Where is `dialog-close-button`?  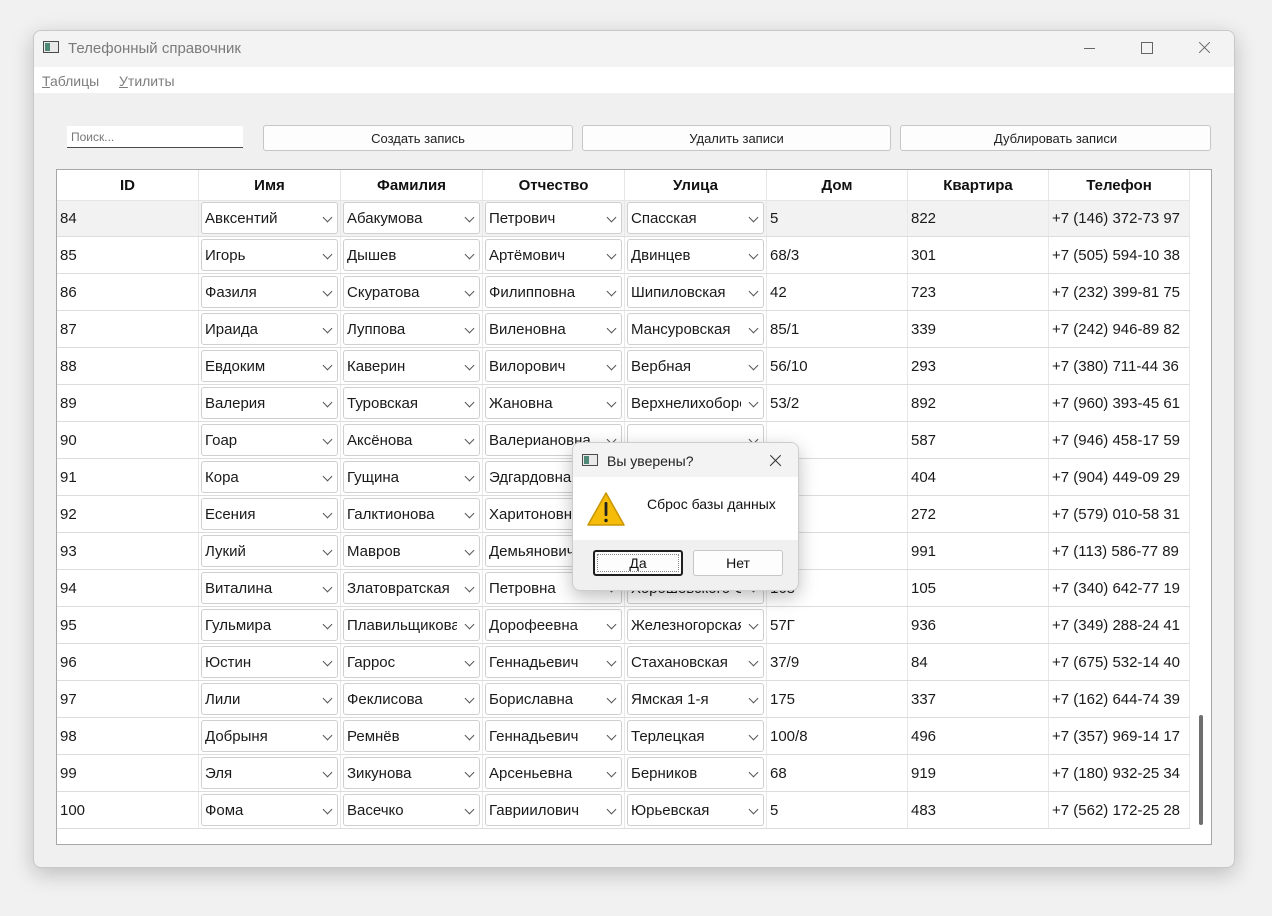 dialog-close-button is located at coordinates (776, 461).